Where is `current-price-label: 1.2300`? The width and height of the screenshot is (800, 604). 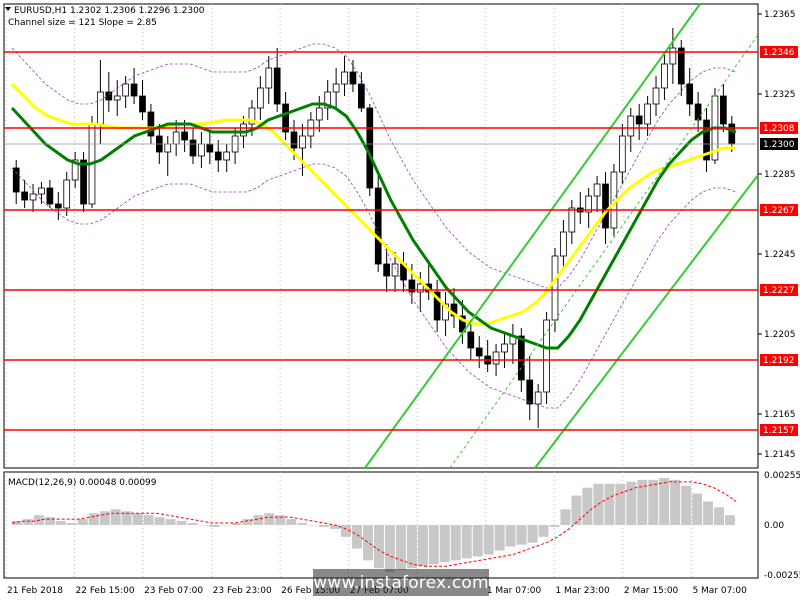
current-price-label: 1.2300 is located at coordinates (779, 145).